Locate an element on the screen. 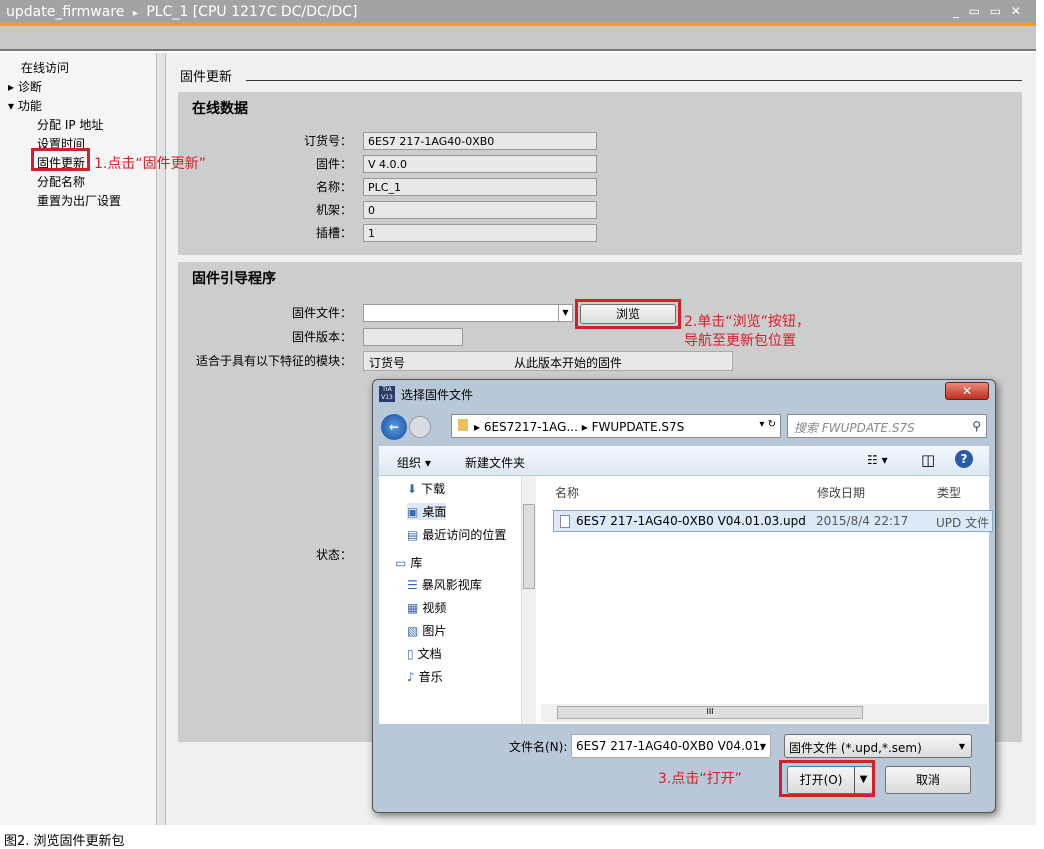 This screenshot has width=1044, height=849. search-input: 搜索 FWUPDATE.S7S ⚲ is located at coordinates (887, 426).